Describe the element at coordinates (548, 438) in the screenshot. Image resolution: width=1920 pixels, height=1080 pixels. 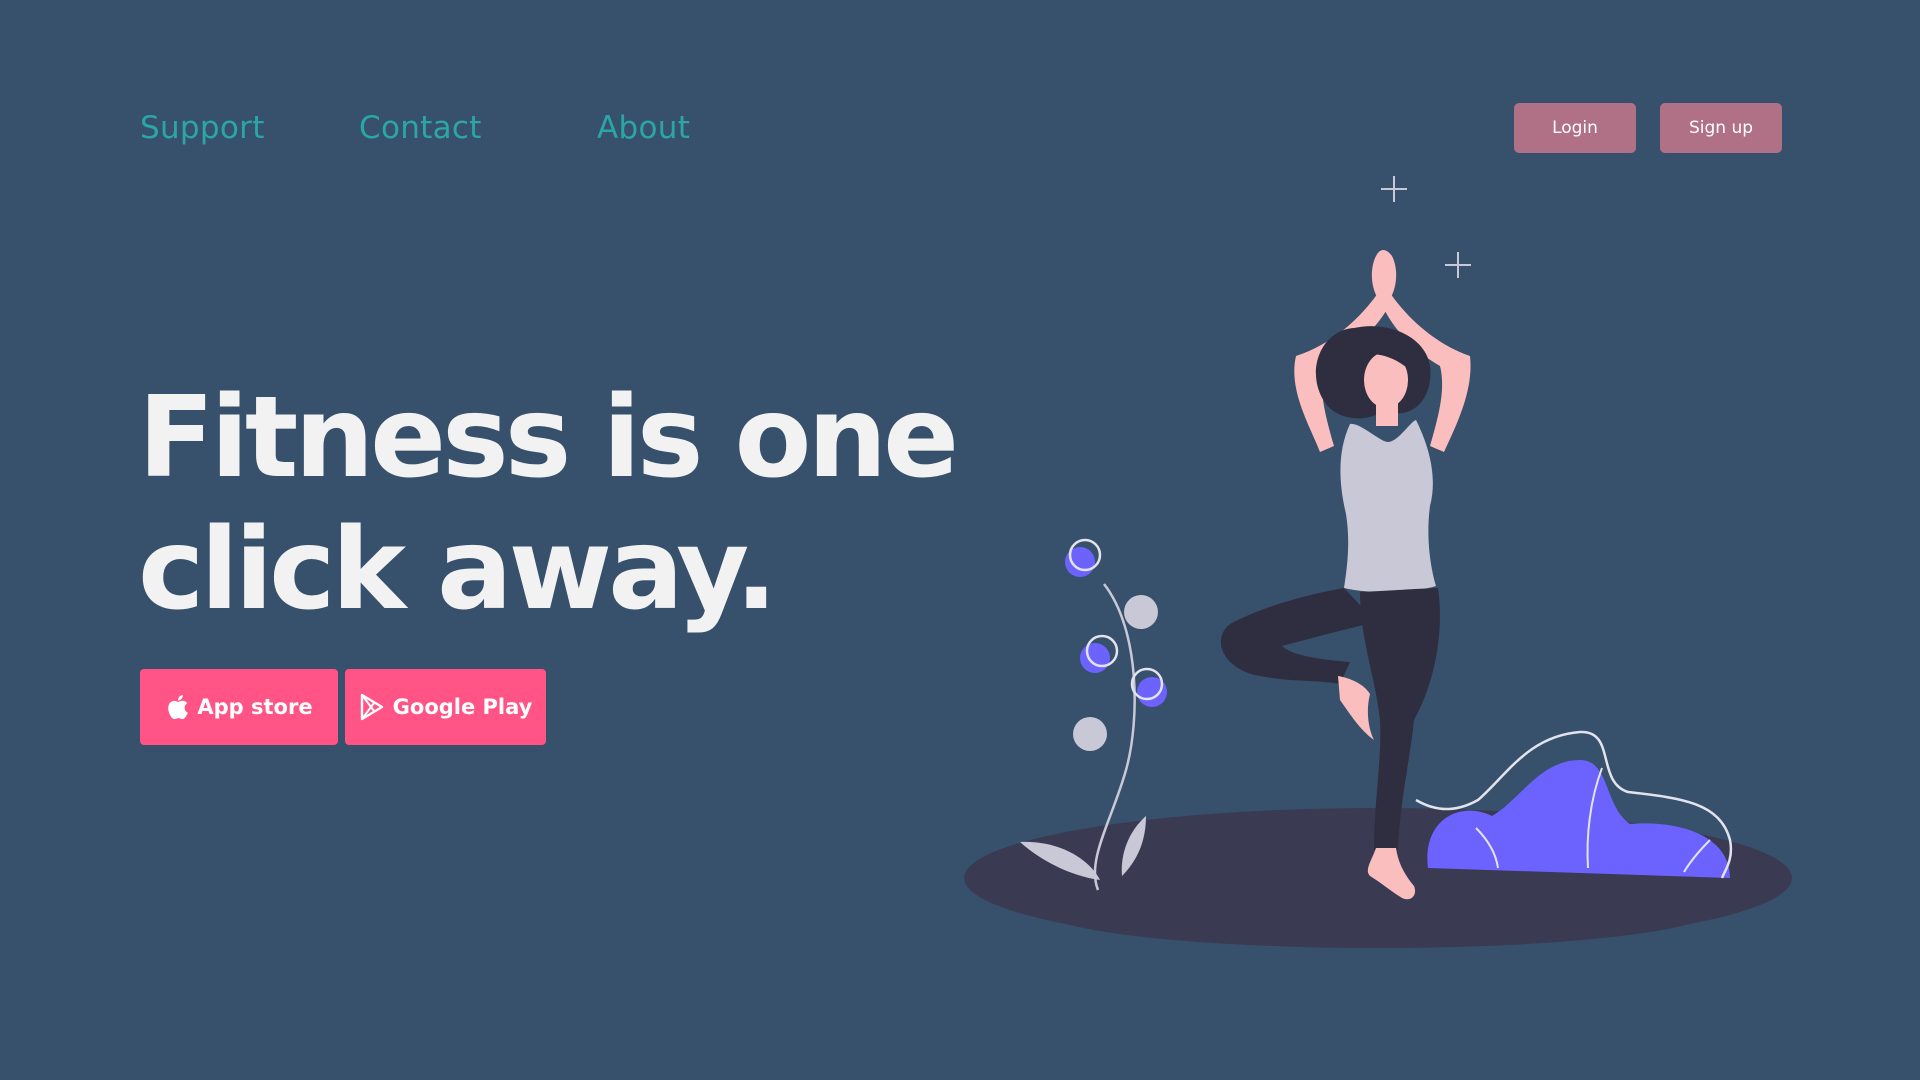
I see `hero-title-line-1: Fitness is one` at that location.